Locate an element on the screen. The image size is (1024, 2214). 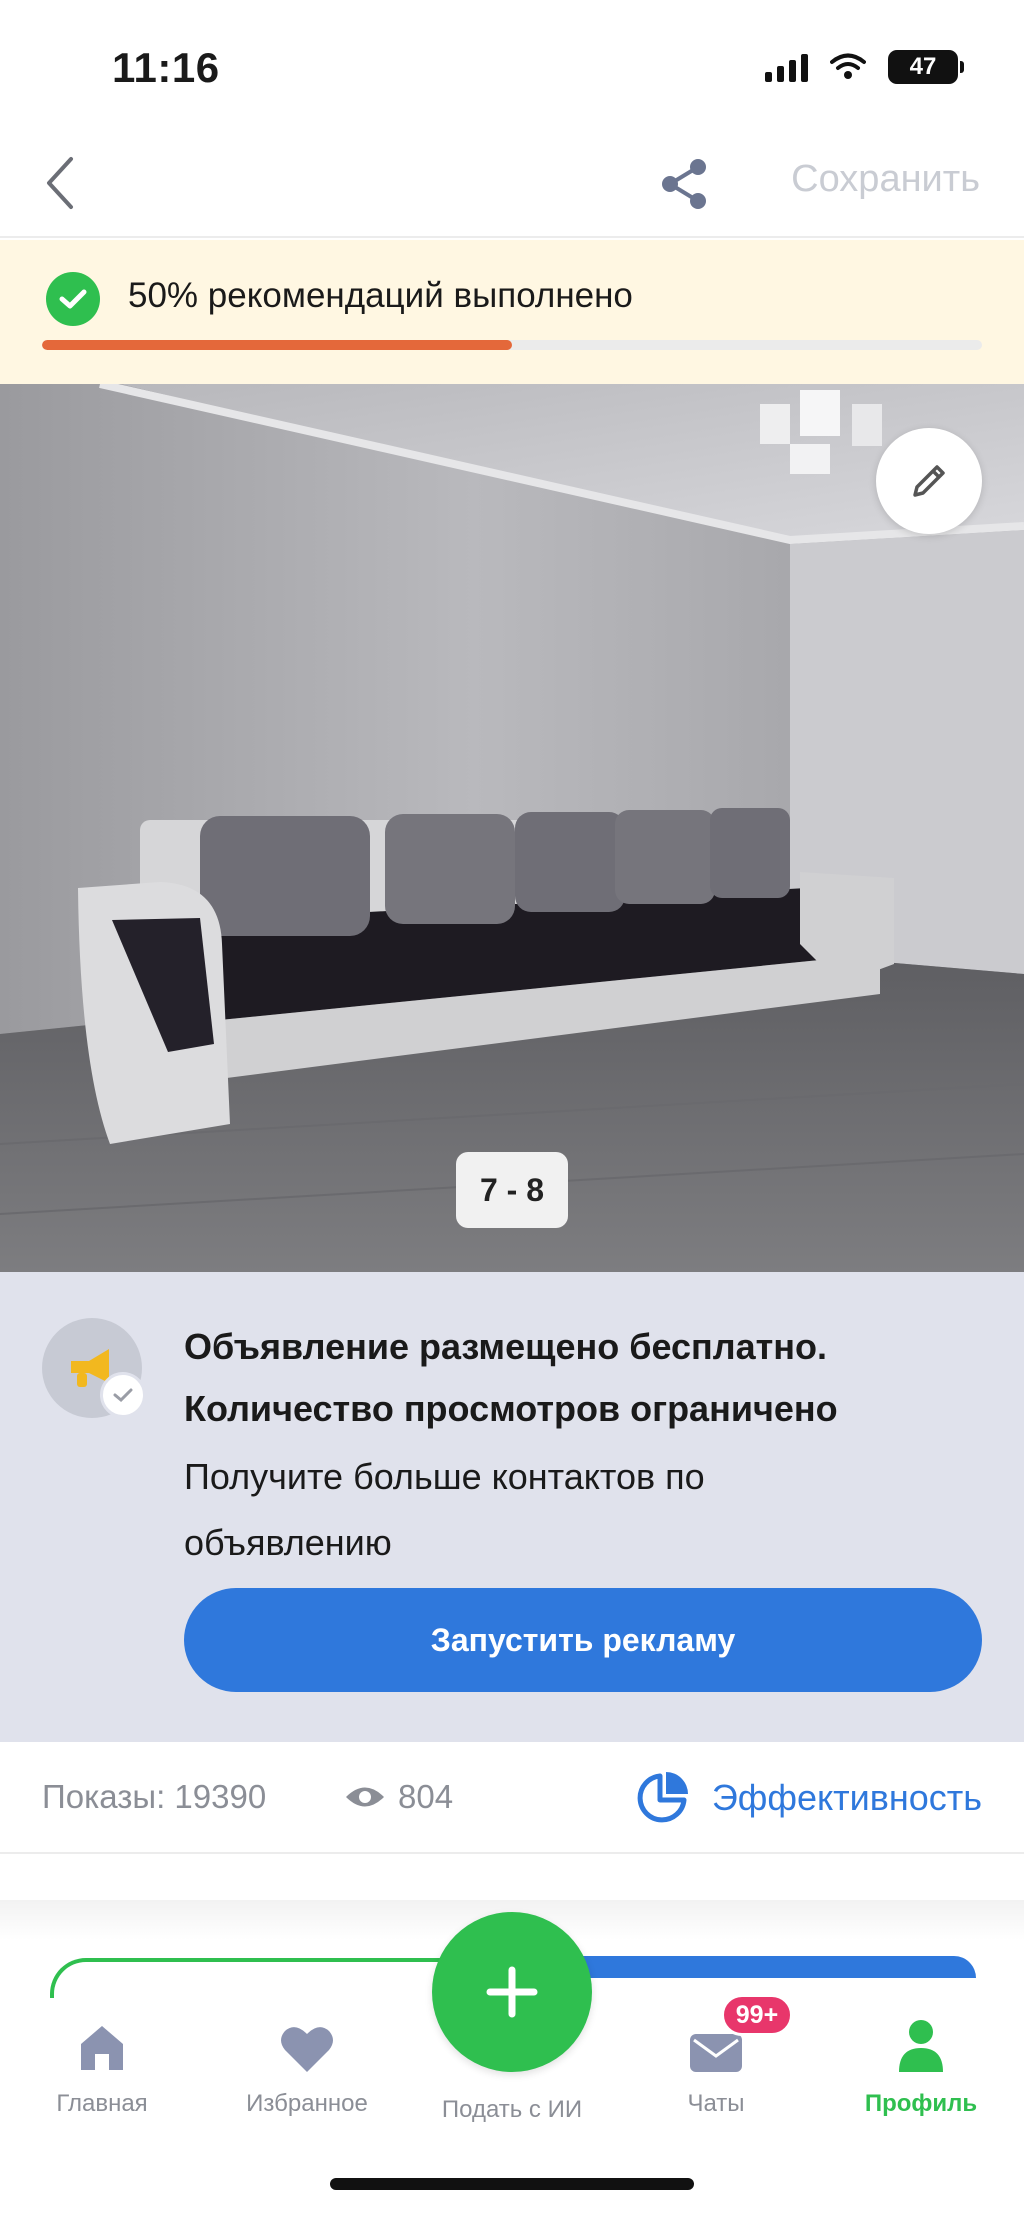
nav-label-home: Главная is located at coordinates (102, 2103).